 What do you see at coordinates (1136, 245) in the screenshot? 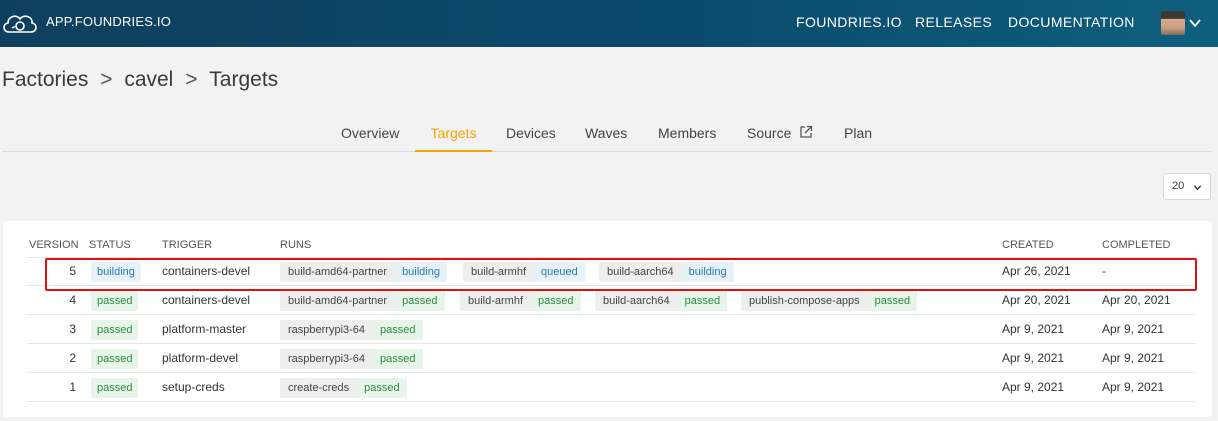
I see `header-completed: COMPLETED` at bounding box center [1136, 245].